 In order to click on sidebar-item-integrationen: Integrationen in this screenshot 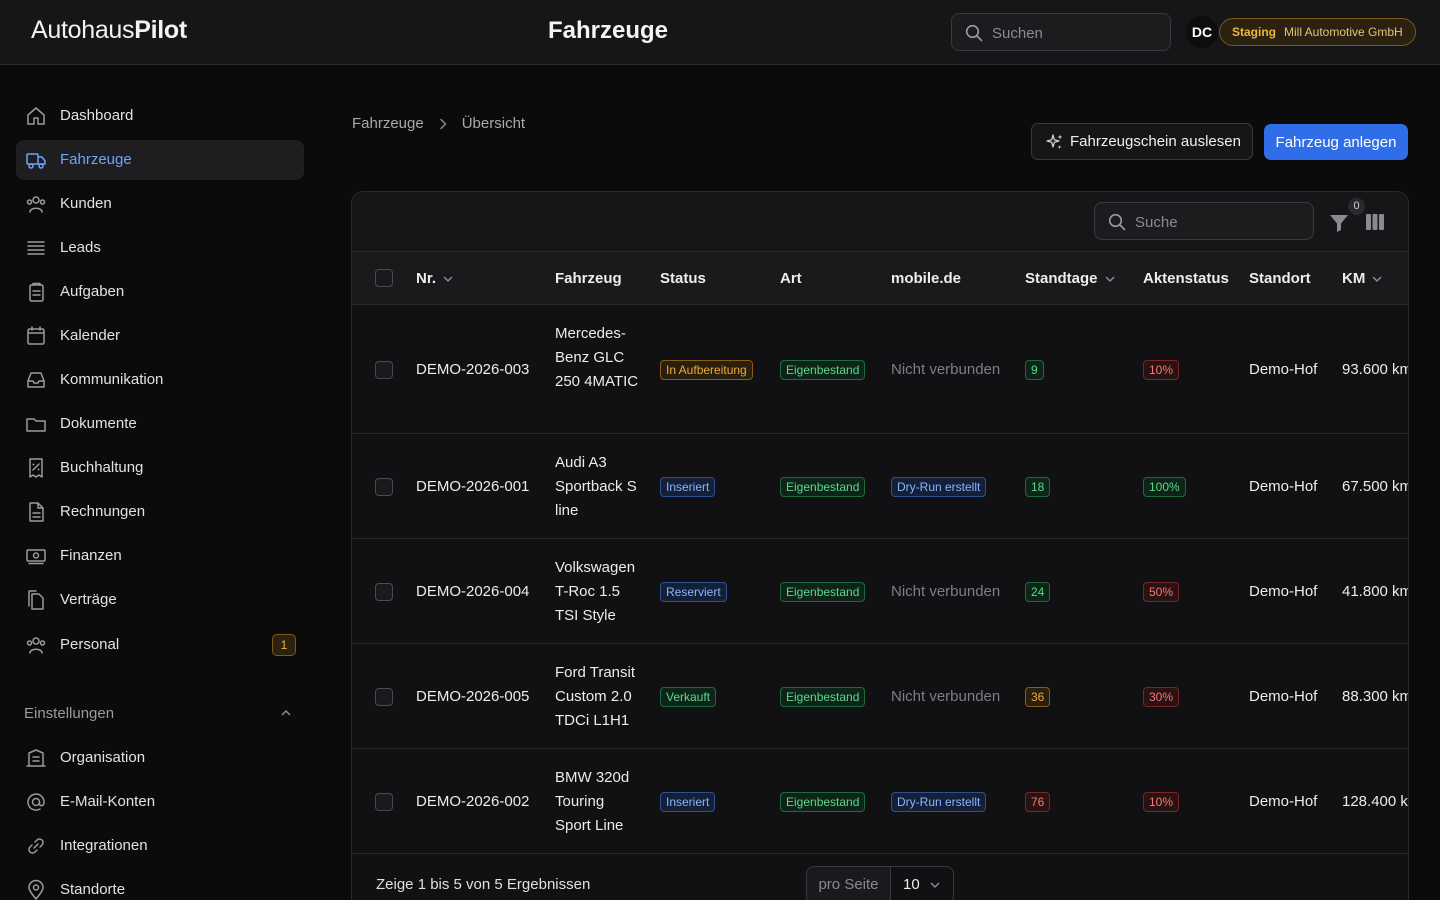, I will do `click(160, 846)`.